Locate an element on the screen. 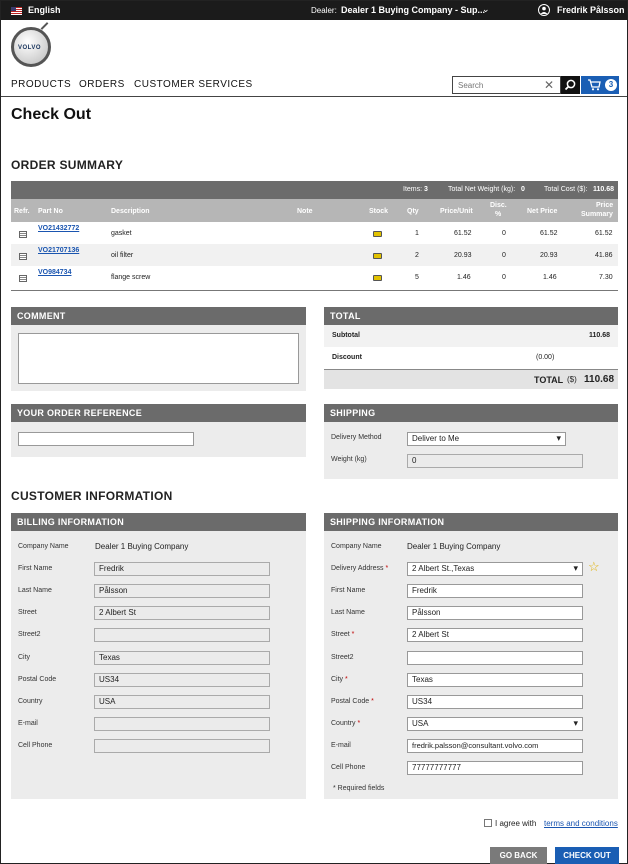 The image size is (628, 864). comment-textarea is located at coordinates (158, 358).